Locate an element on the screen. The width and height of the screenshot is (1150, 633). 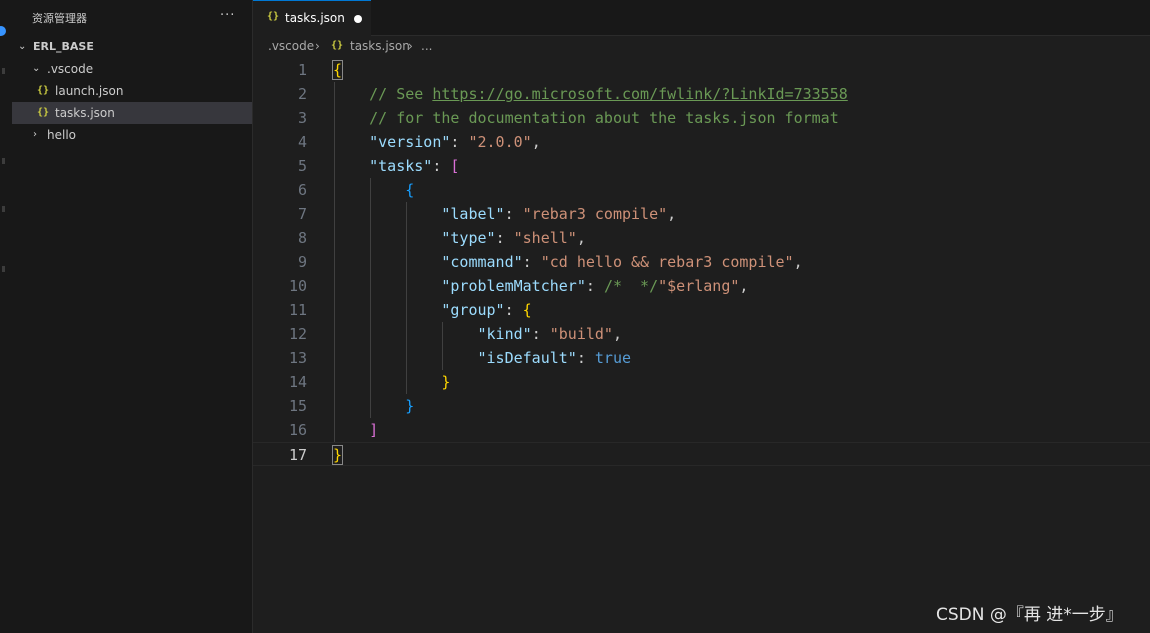
code-token: "label" is located at coordinates (473, 214).